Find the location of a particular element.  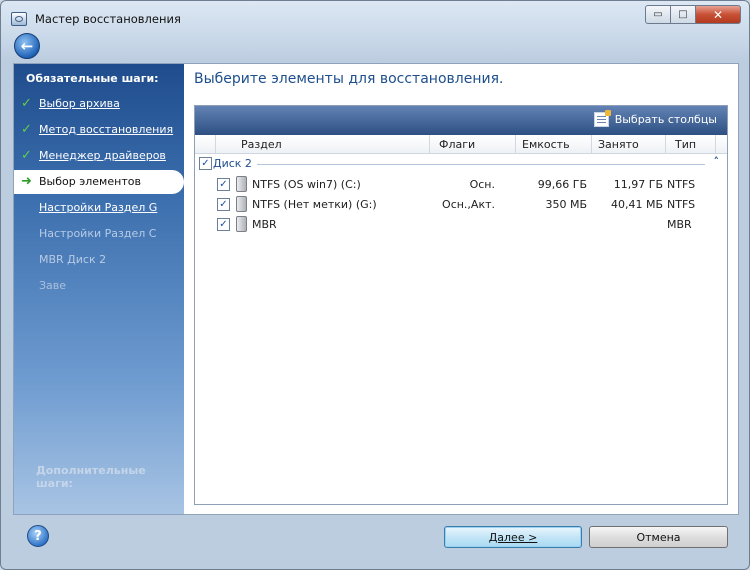

minimize-button: ▭ is located at coordinates (658, 14).